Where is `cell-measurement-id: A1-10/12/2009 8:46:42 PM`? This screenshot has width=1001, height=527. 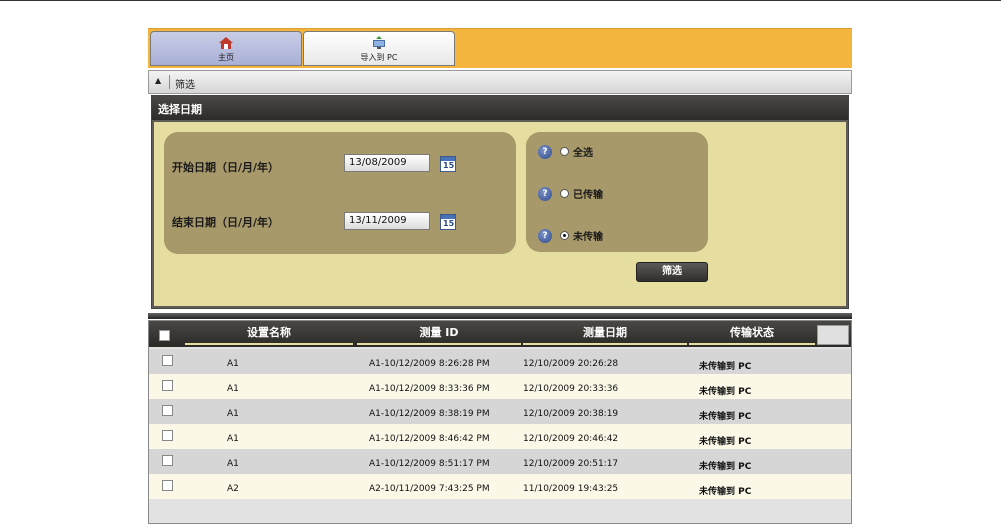 cell-measurement-id: A1-10/12/2009 8:46:42 PM is located at coordinates (429, 439).